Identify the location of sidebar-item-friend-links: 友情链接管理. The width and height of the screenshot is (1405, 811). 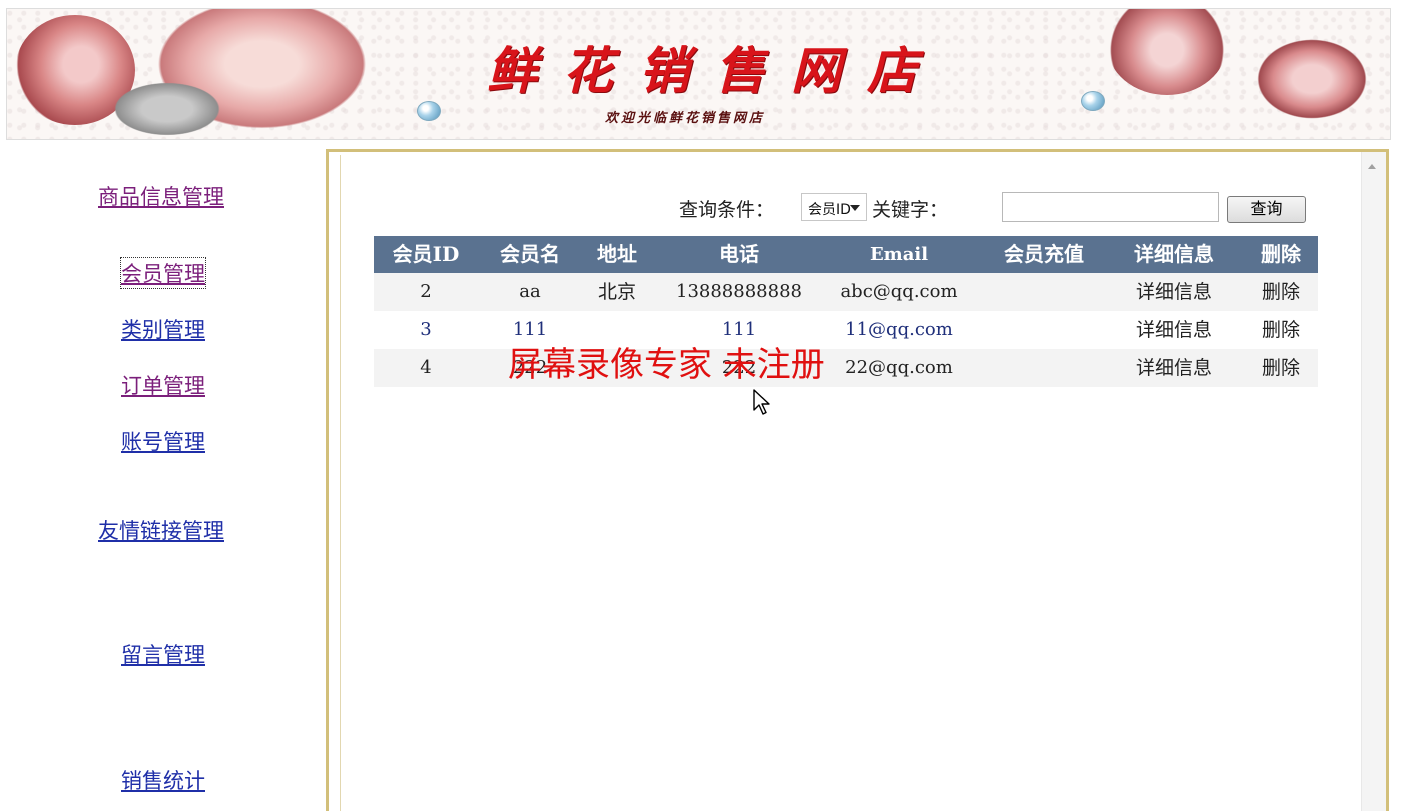
(161, 530).